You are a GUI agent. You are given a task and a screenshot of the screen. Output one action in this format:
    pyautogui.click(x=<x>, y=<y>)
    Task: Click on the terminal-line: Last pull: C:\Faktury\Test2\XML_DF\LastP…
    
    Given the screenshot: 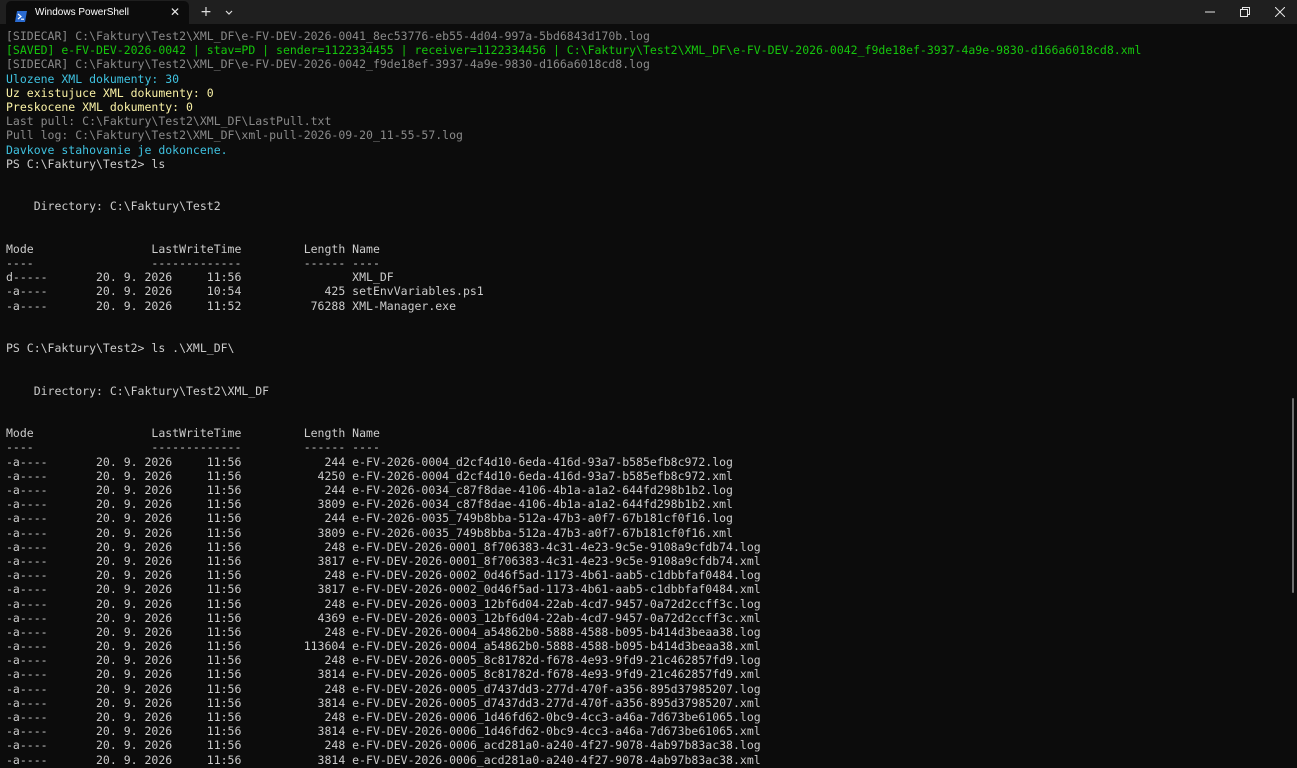 What is the action you would take?
    pyautogui.click(x=169, y=121)
    